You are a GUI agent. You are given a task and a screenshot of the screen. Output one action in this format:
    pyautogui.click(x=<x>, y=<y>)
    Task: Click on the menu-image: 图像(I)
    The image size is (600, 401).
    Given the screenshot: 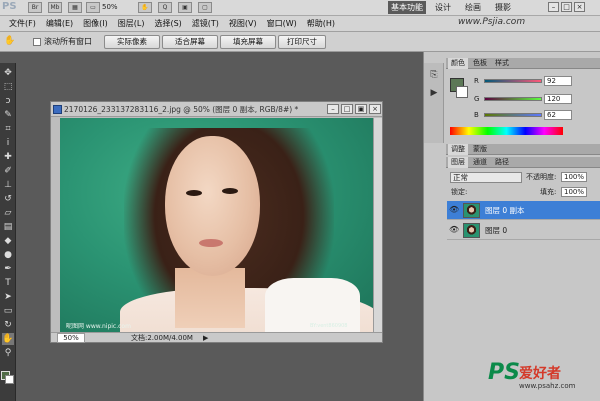 What is the action you would take?
    pyautogui.click(x=95, y=23)
    